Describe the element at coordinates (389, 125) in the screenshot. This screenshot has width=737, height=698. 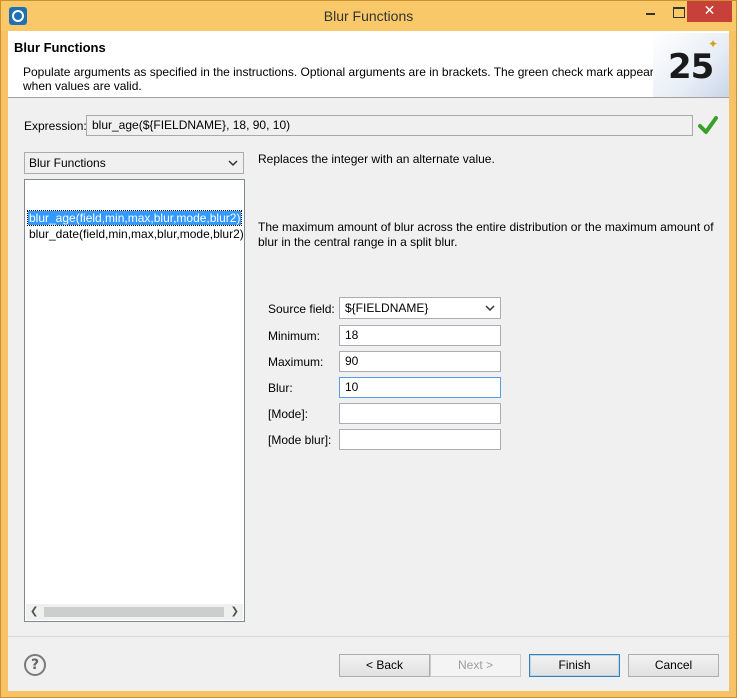
I see `expression-field: blur_age(${FIELDNAME}, 18, 90, 10)` at that location.